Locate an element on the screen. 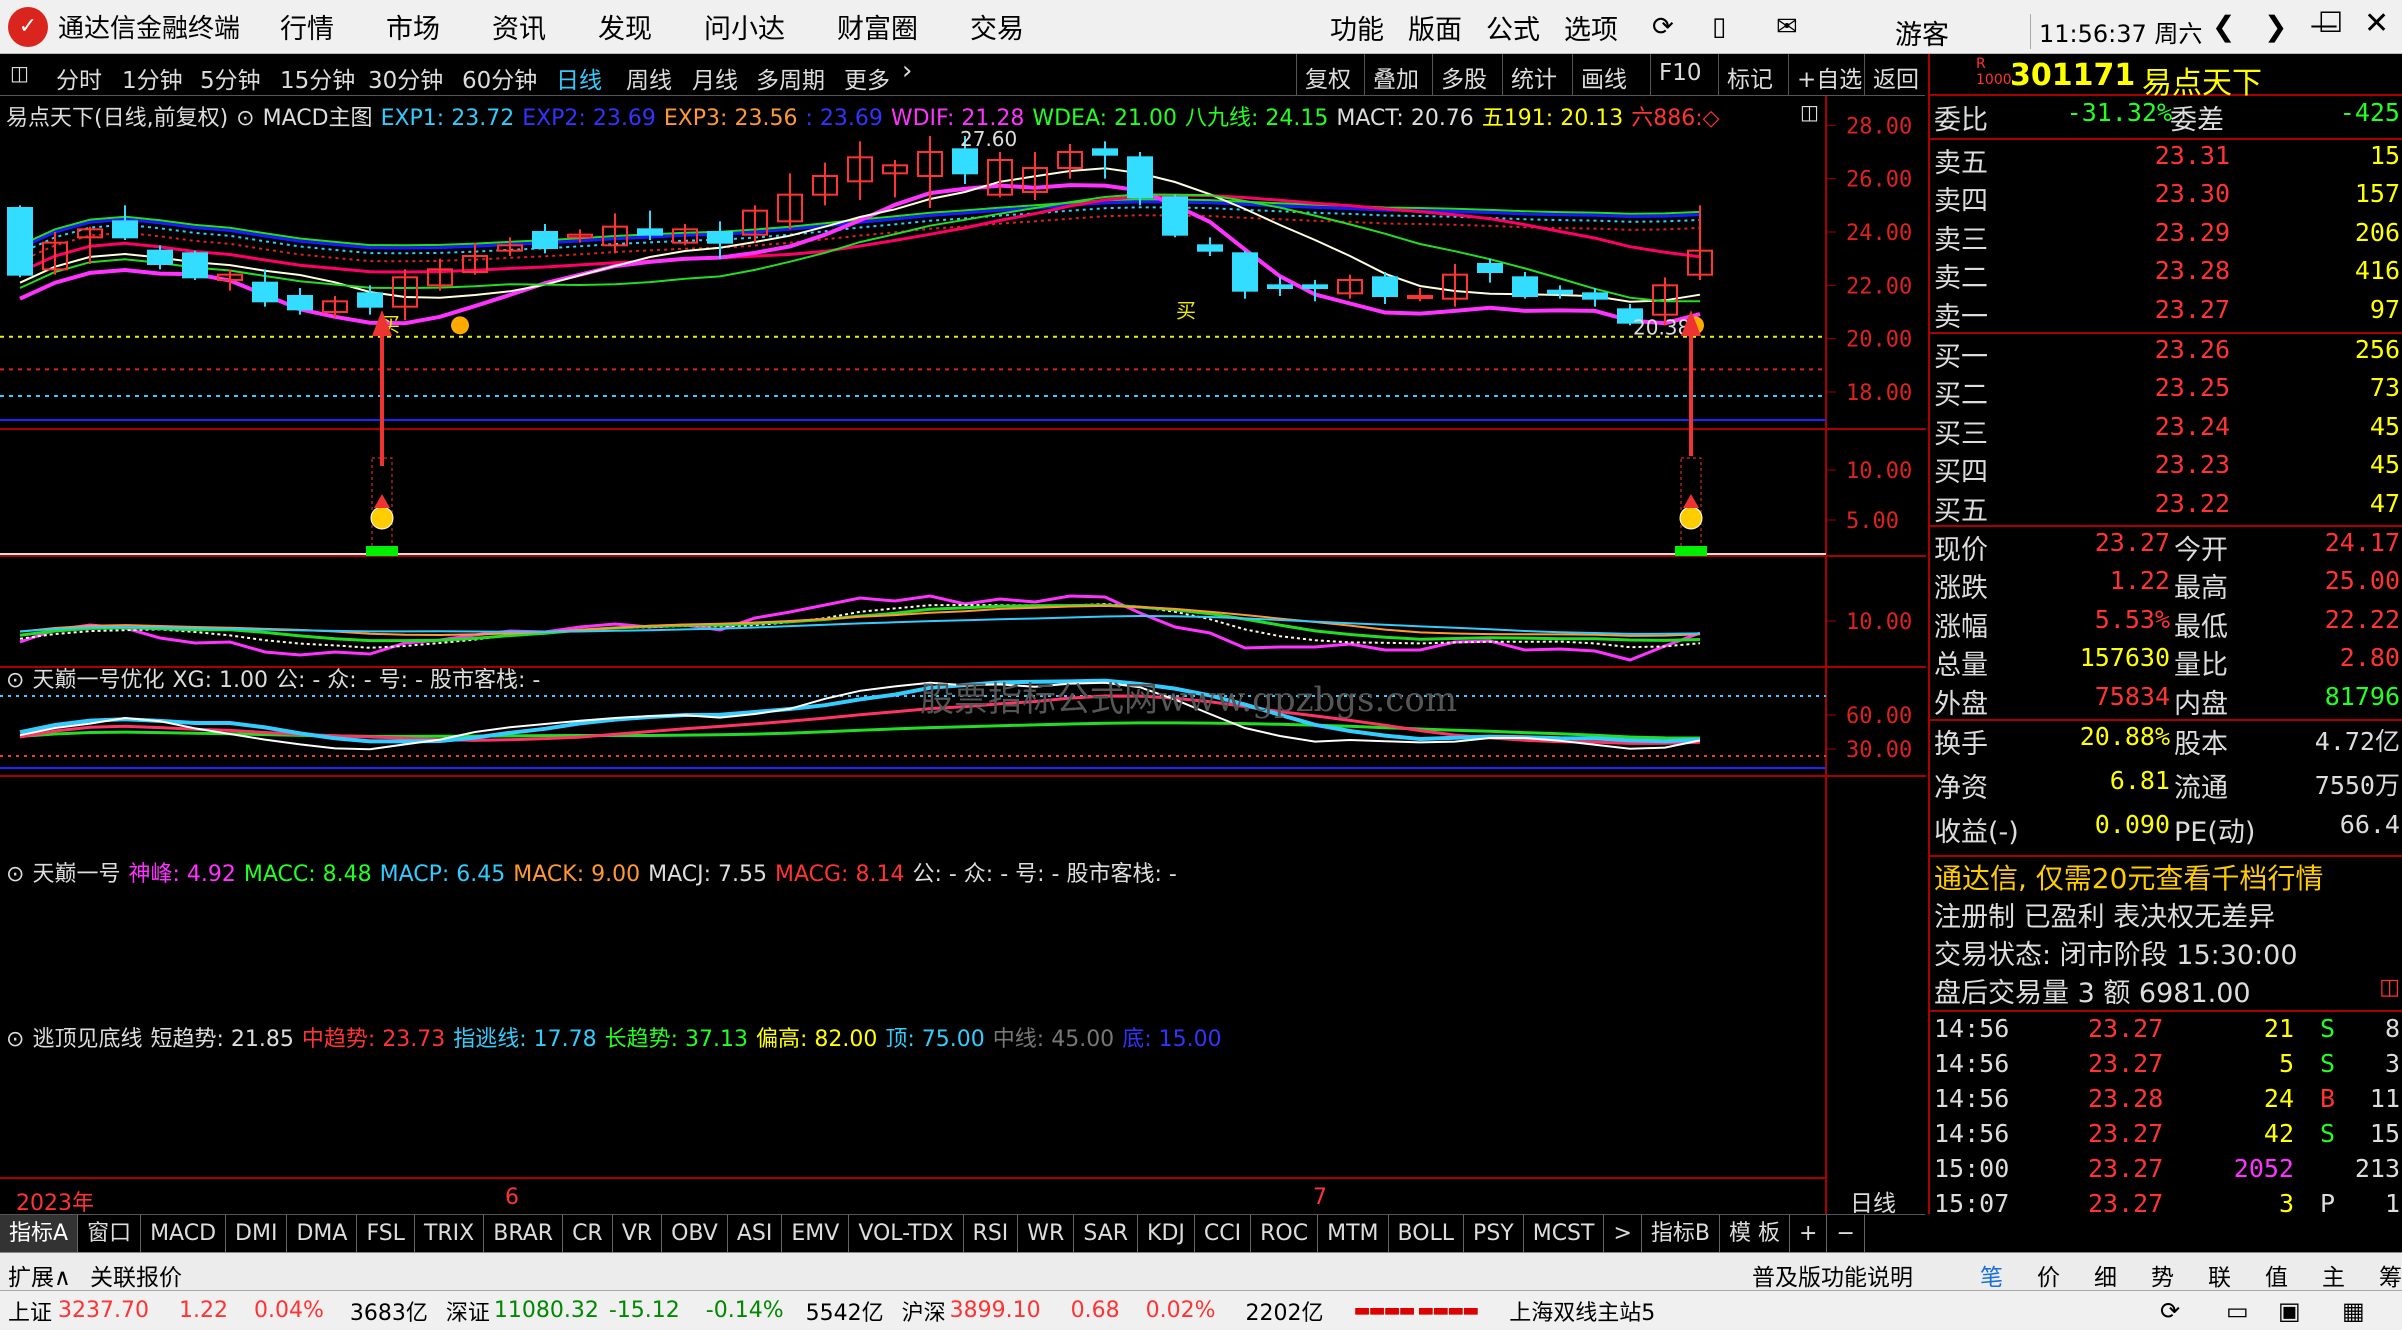 The image size is (2402, 1330). indicator-tab-10: OBV is located at coordinates (695, 1233).